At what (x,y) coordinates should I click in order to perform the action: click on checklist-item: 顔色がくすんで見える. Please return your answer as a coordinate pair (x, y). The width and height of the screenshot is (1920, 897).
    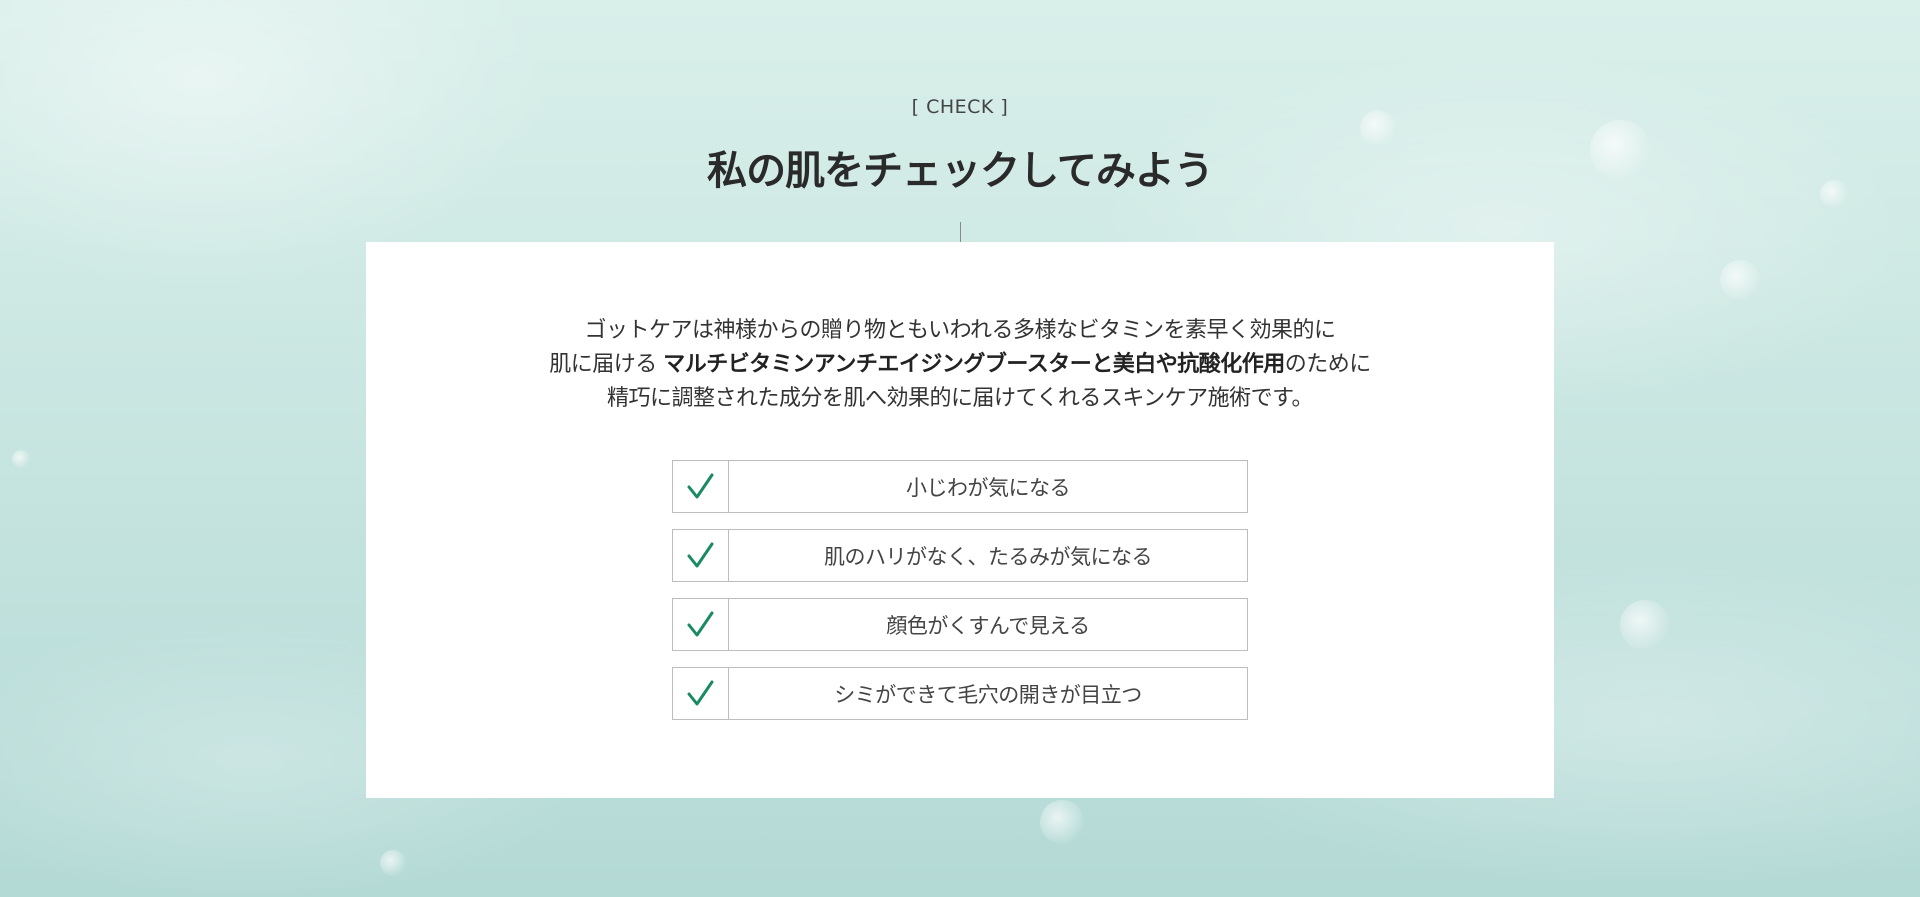
    Looking at the image, I should click on (960, 624).